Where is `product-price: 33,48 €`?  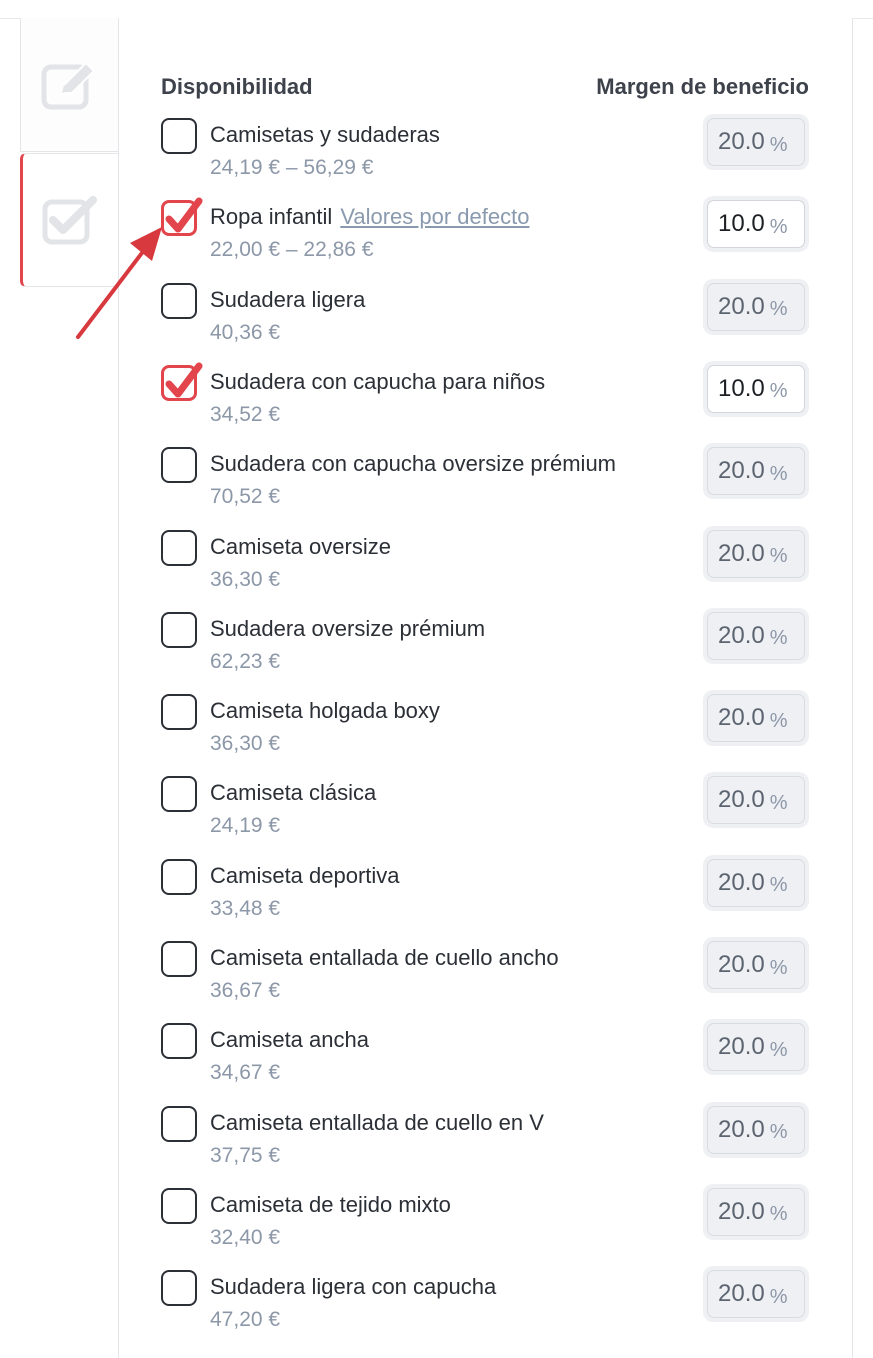
product-price: 33,48 € is located at coordinates (245, 908).